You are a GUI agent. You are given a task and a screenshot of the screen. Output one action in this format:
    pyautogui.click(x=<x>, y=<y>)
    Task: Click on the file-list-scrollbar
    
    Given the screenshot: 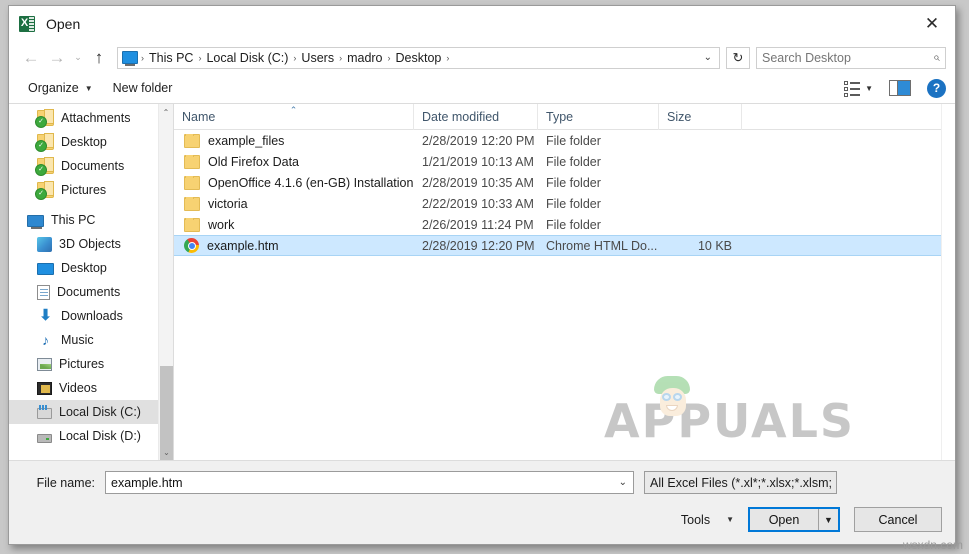 What is the action you would take?
    pyautogui.click(x=948, y=282)
    